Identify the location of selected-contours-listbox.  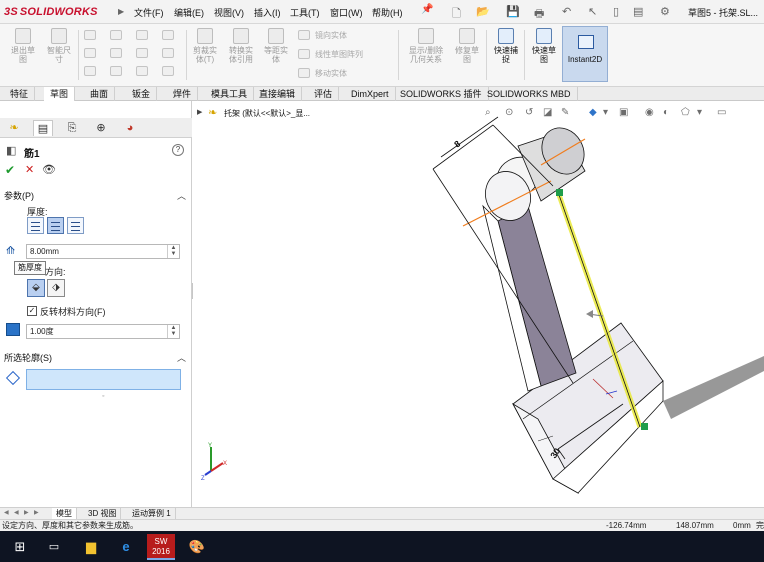
(103, 379).